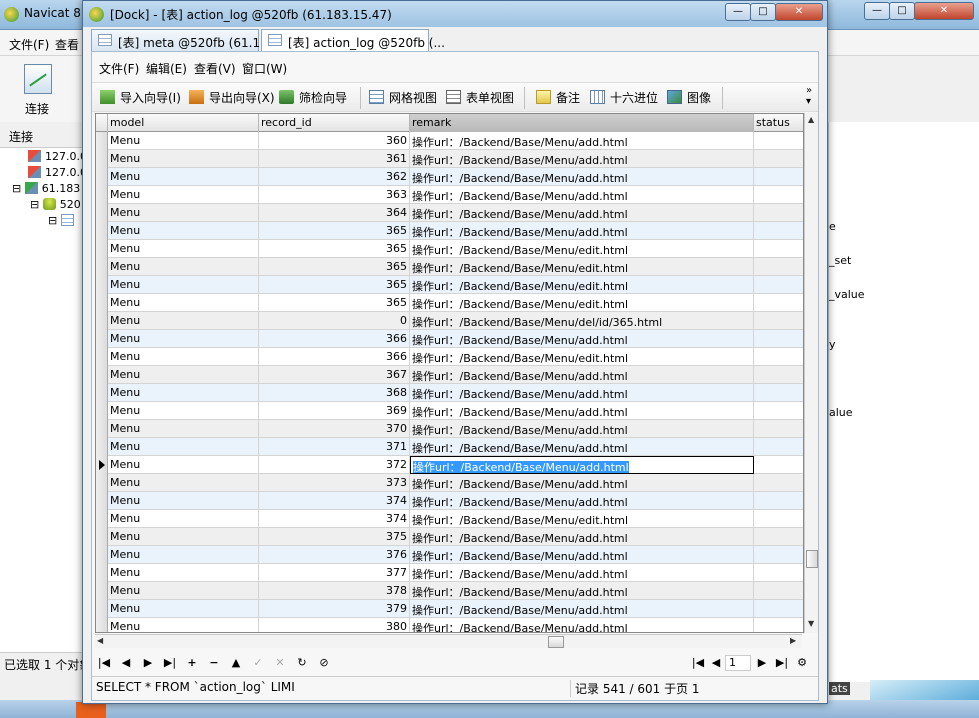 Image resolution: width=979 pixels, height=718 pixels. Describe the element at coordinates (449, 573) in the screenshot. I see `table-row: Menu 377 操作url：/Backend/Base/Menu/add.html` at that location.